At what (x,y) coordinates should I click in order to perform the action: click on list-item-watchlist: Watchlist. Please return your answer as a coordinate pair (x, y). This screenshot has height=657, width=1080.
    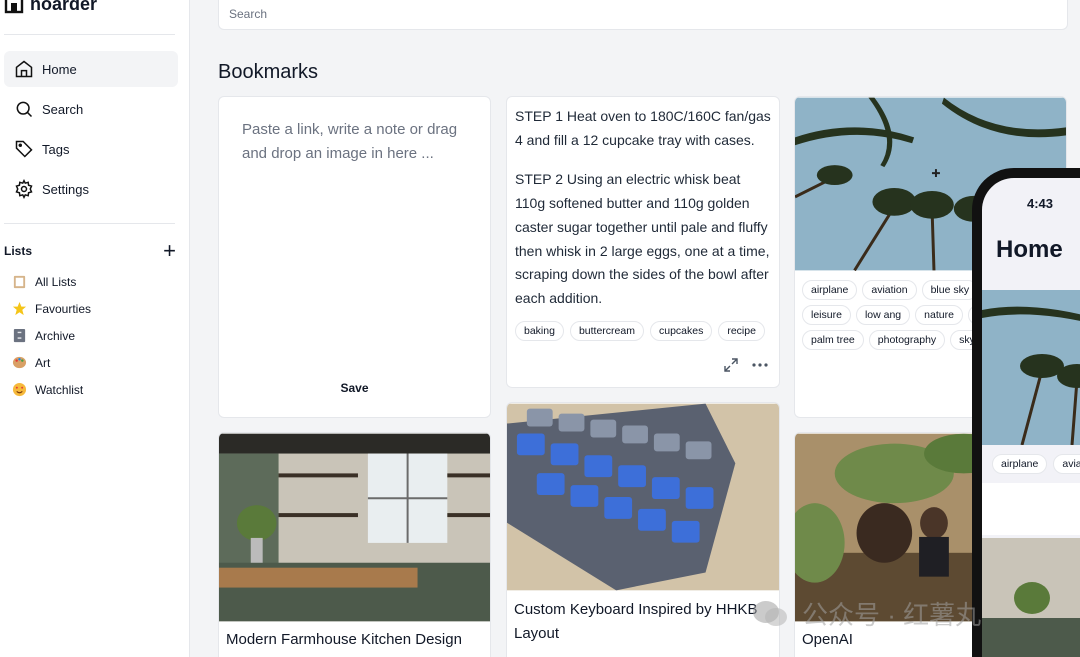
    Looking at the image, I should click on (47, 389).